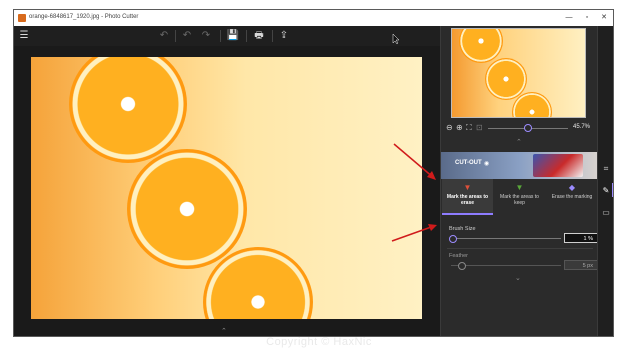 This screenshot has width=638, height=354. Describe the element at coordinates (606, 169) in the screenshot. I see `crop-icon: ⌗` at that location.